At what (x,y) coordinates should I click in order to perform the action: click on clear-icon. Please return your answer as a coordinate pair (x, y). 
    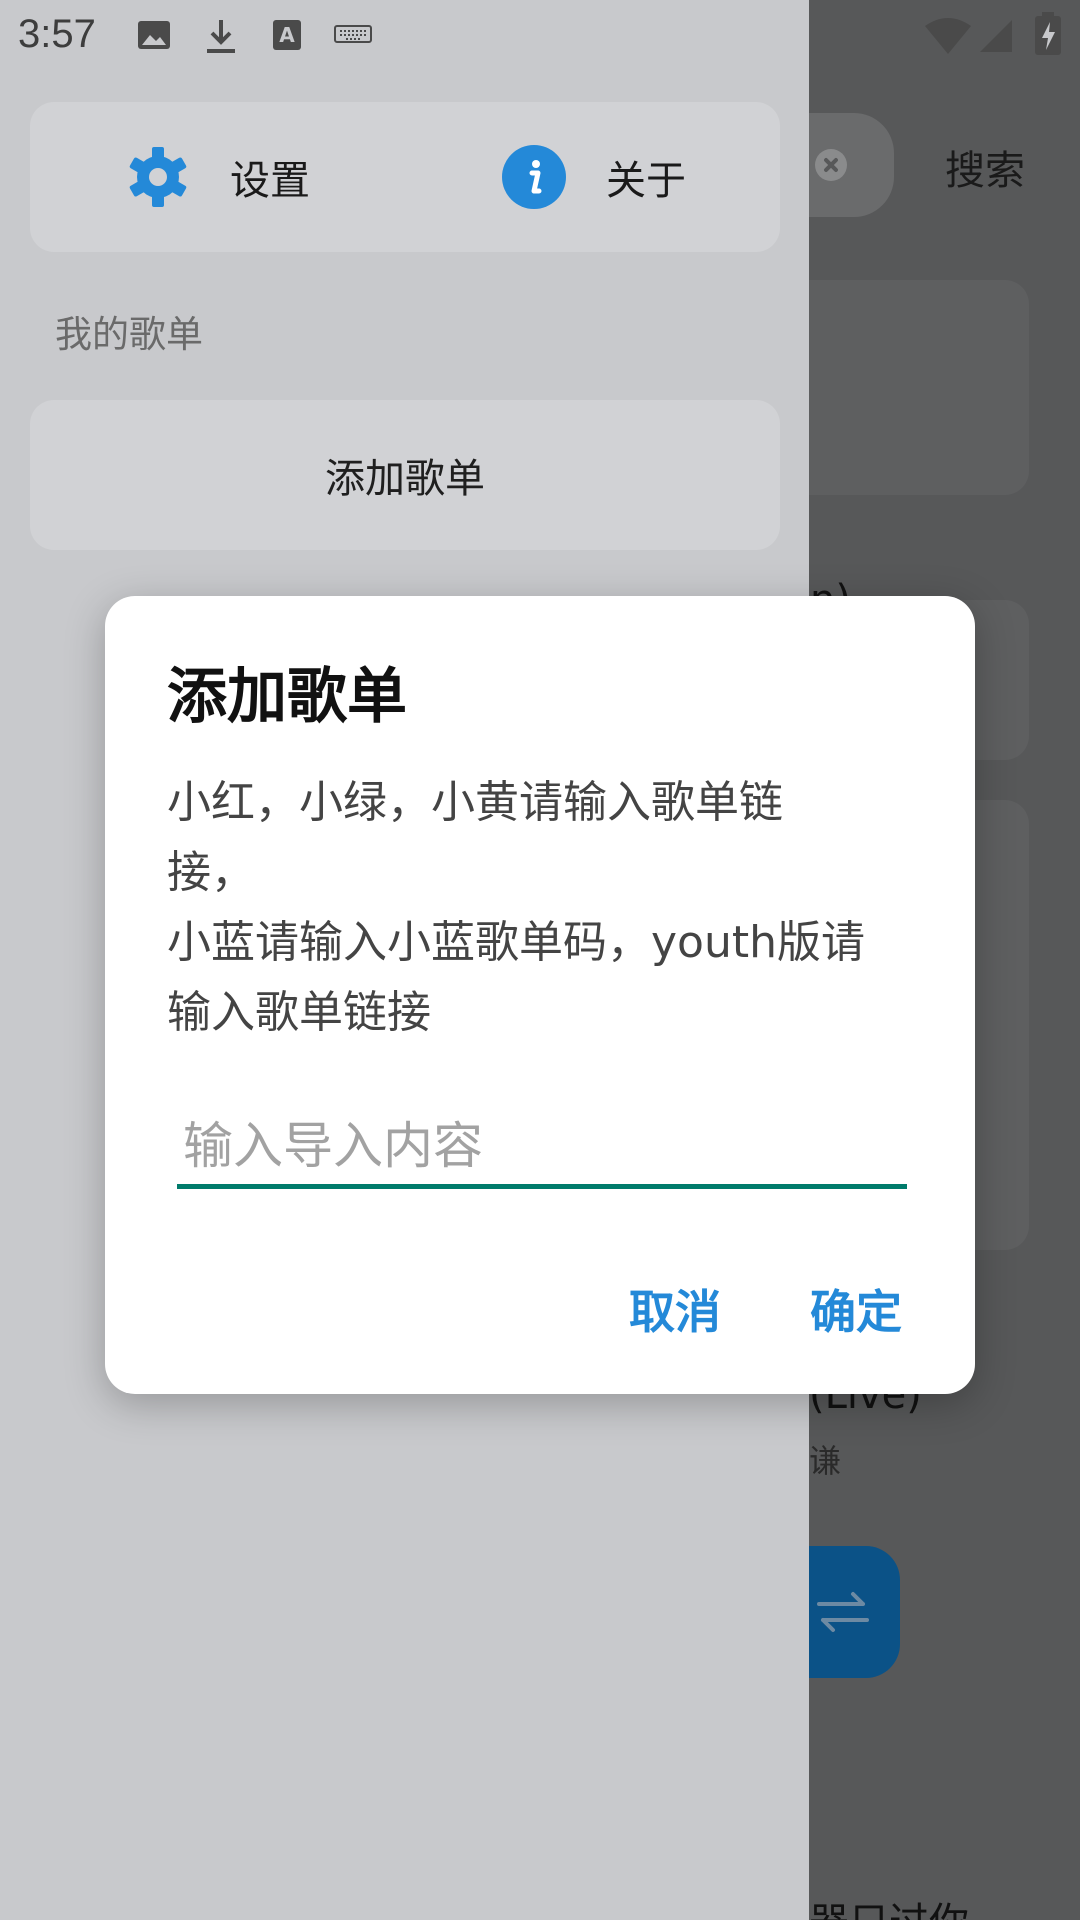
    Looking at the image, I should click on (831, 165).